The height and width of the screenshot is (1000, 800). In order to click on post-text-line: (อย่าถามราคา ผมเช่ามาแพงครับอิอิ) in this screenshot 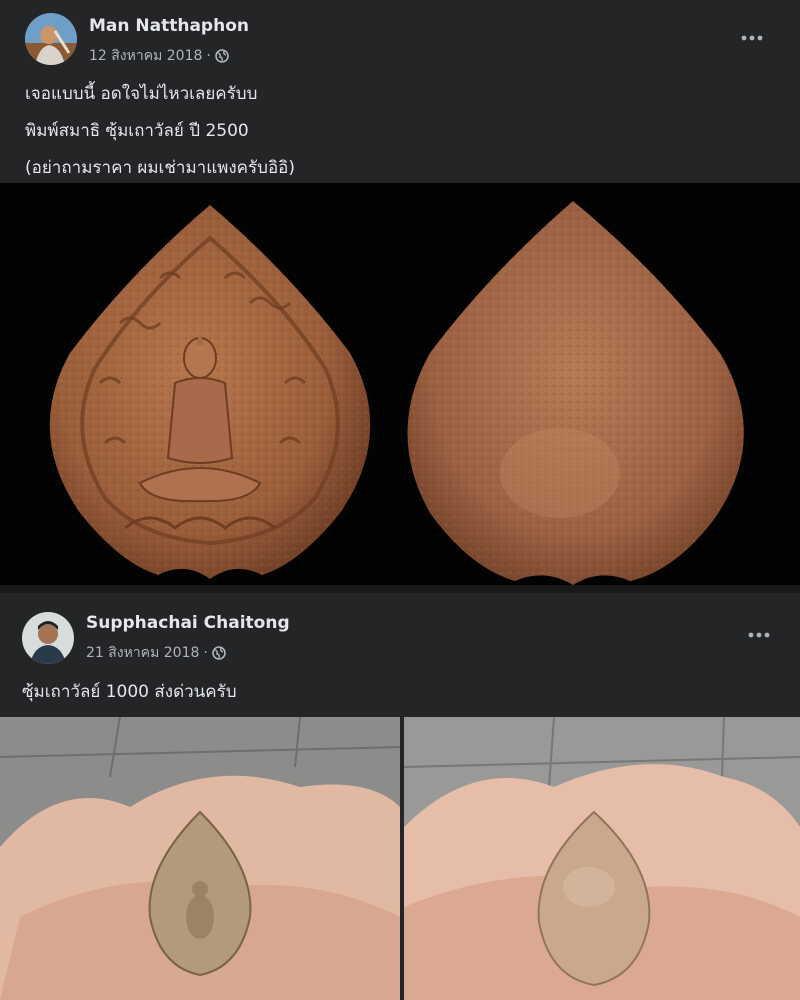, I will do `click(160, 168)`.